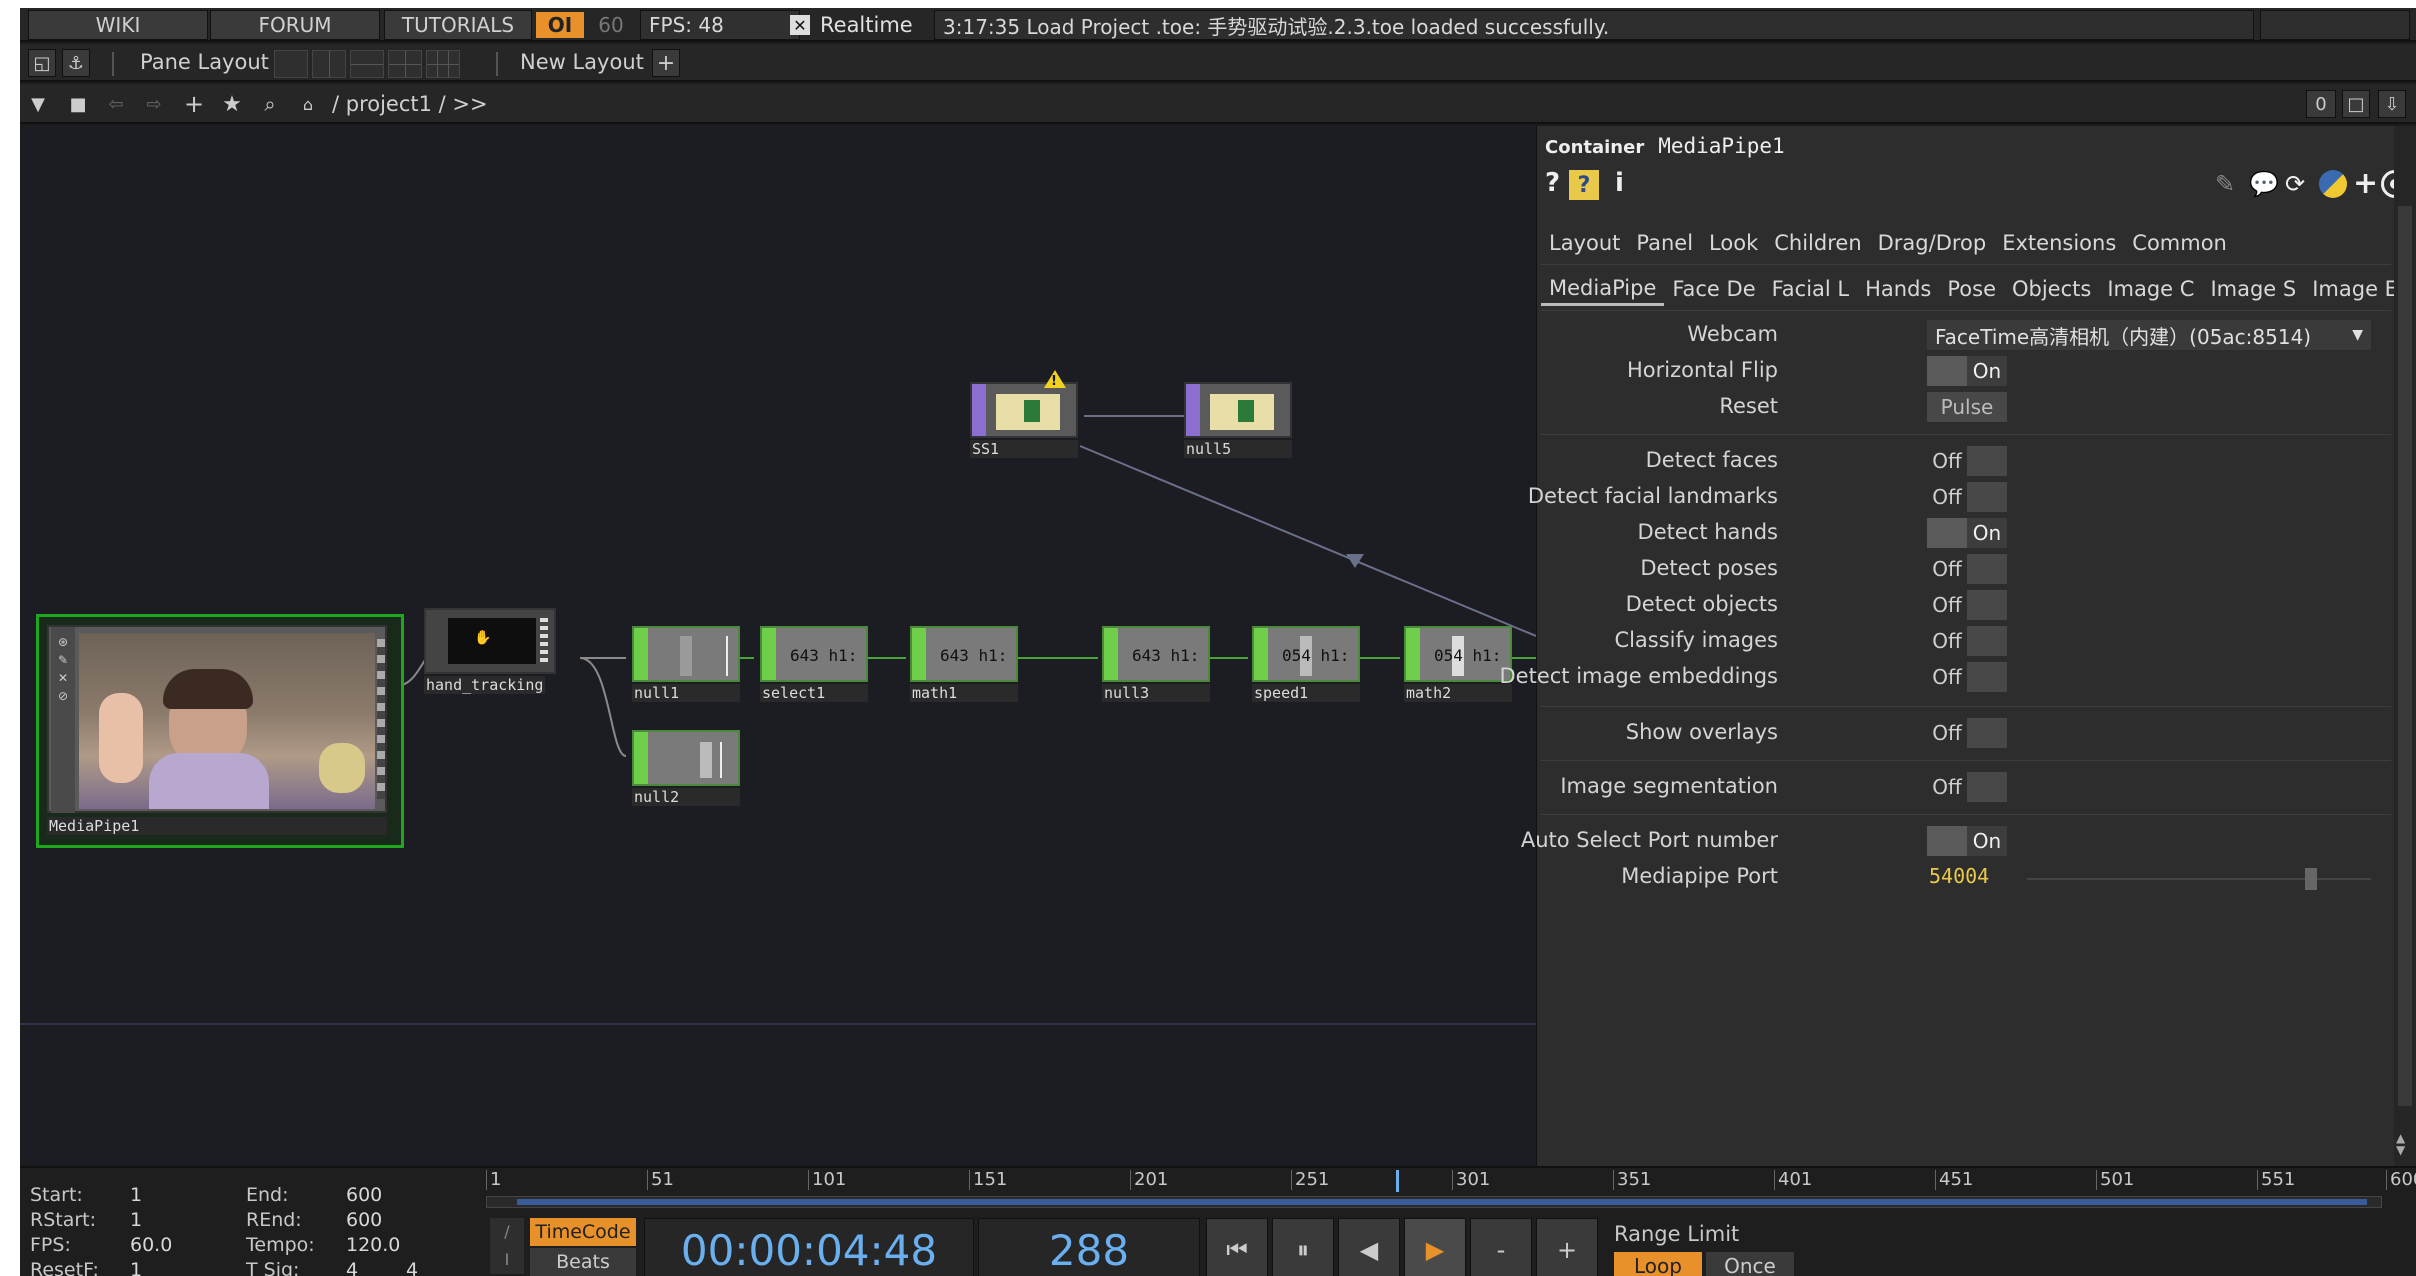 The width and height of the screenshot is (2416, 1276). I want to click on tab-image-classification: Image C, so click(2150, 289).